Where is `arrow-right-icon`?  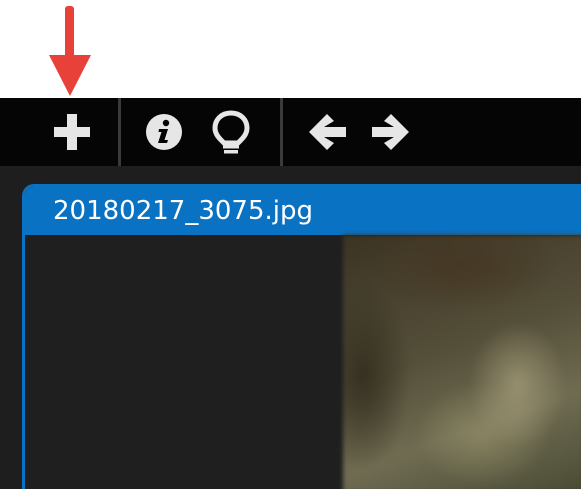
arrow-right-icon is located at coordinates (390, 132).